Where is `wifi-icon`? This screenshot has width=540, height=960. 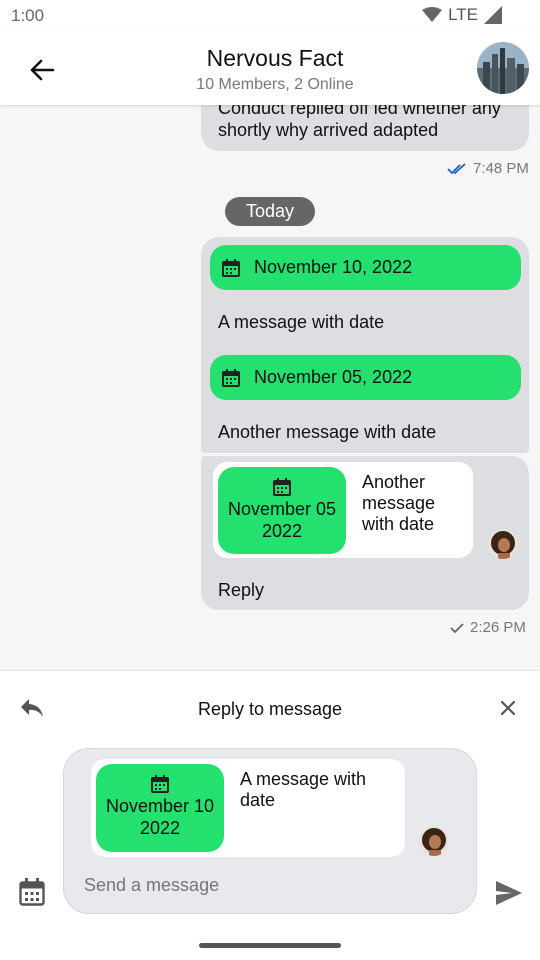
wifi-icon is located at coordinates (432, 14).